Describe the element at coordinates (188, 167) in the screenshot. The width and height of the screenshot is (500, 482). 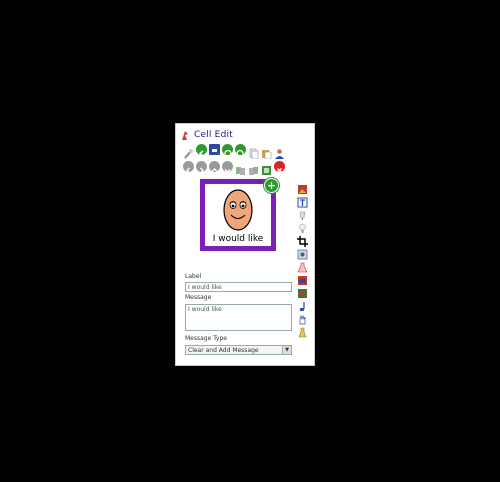
I see `nav-left-icon` at that location.